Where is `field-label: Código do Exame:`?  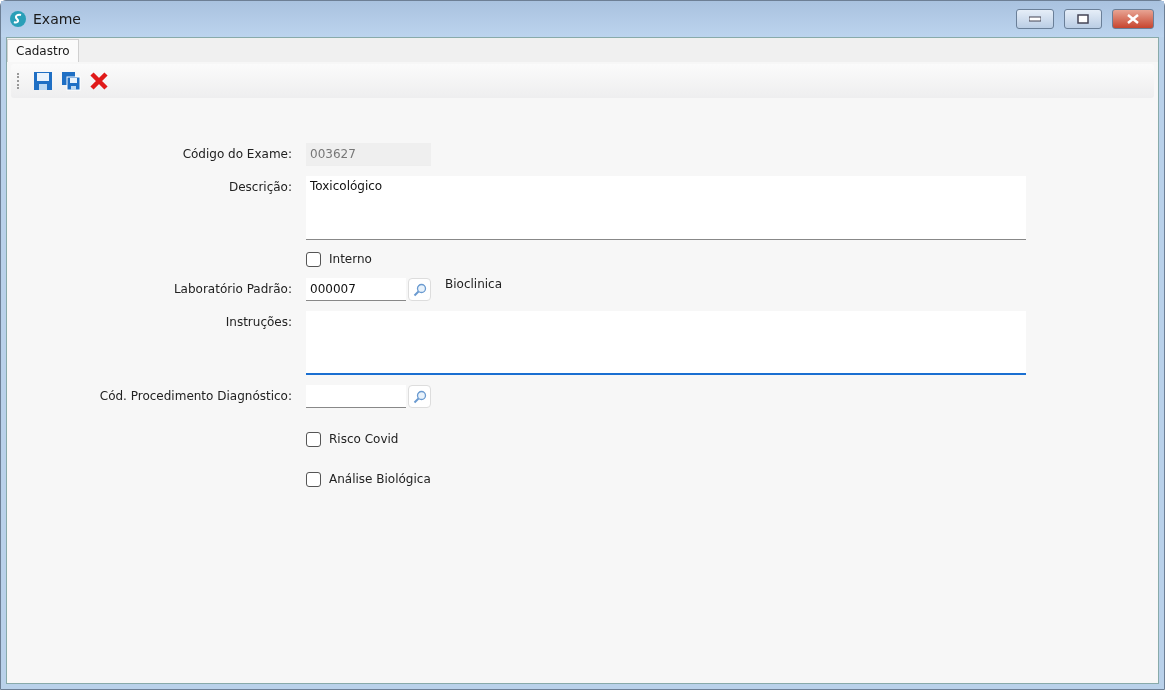
field-label: Código do Exame: is located at coordinates (237, 154).